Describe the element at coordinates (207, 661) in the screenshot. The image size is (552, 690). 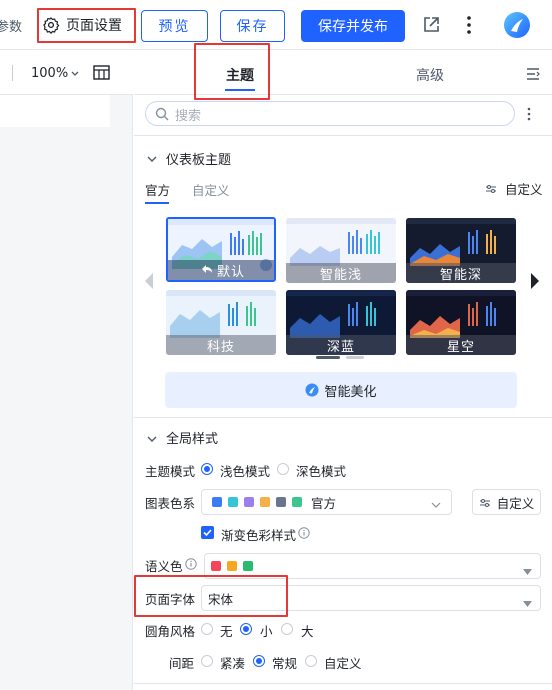
I see `radio-spacing-compact` at that location.